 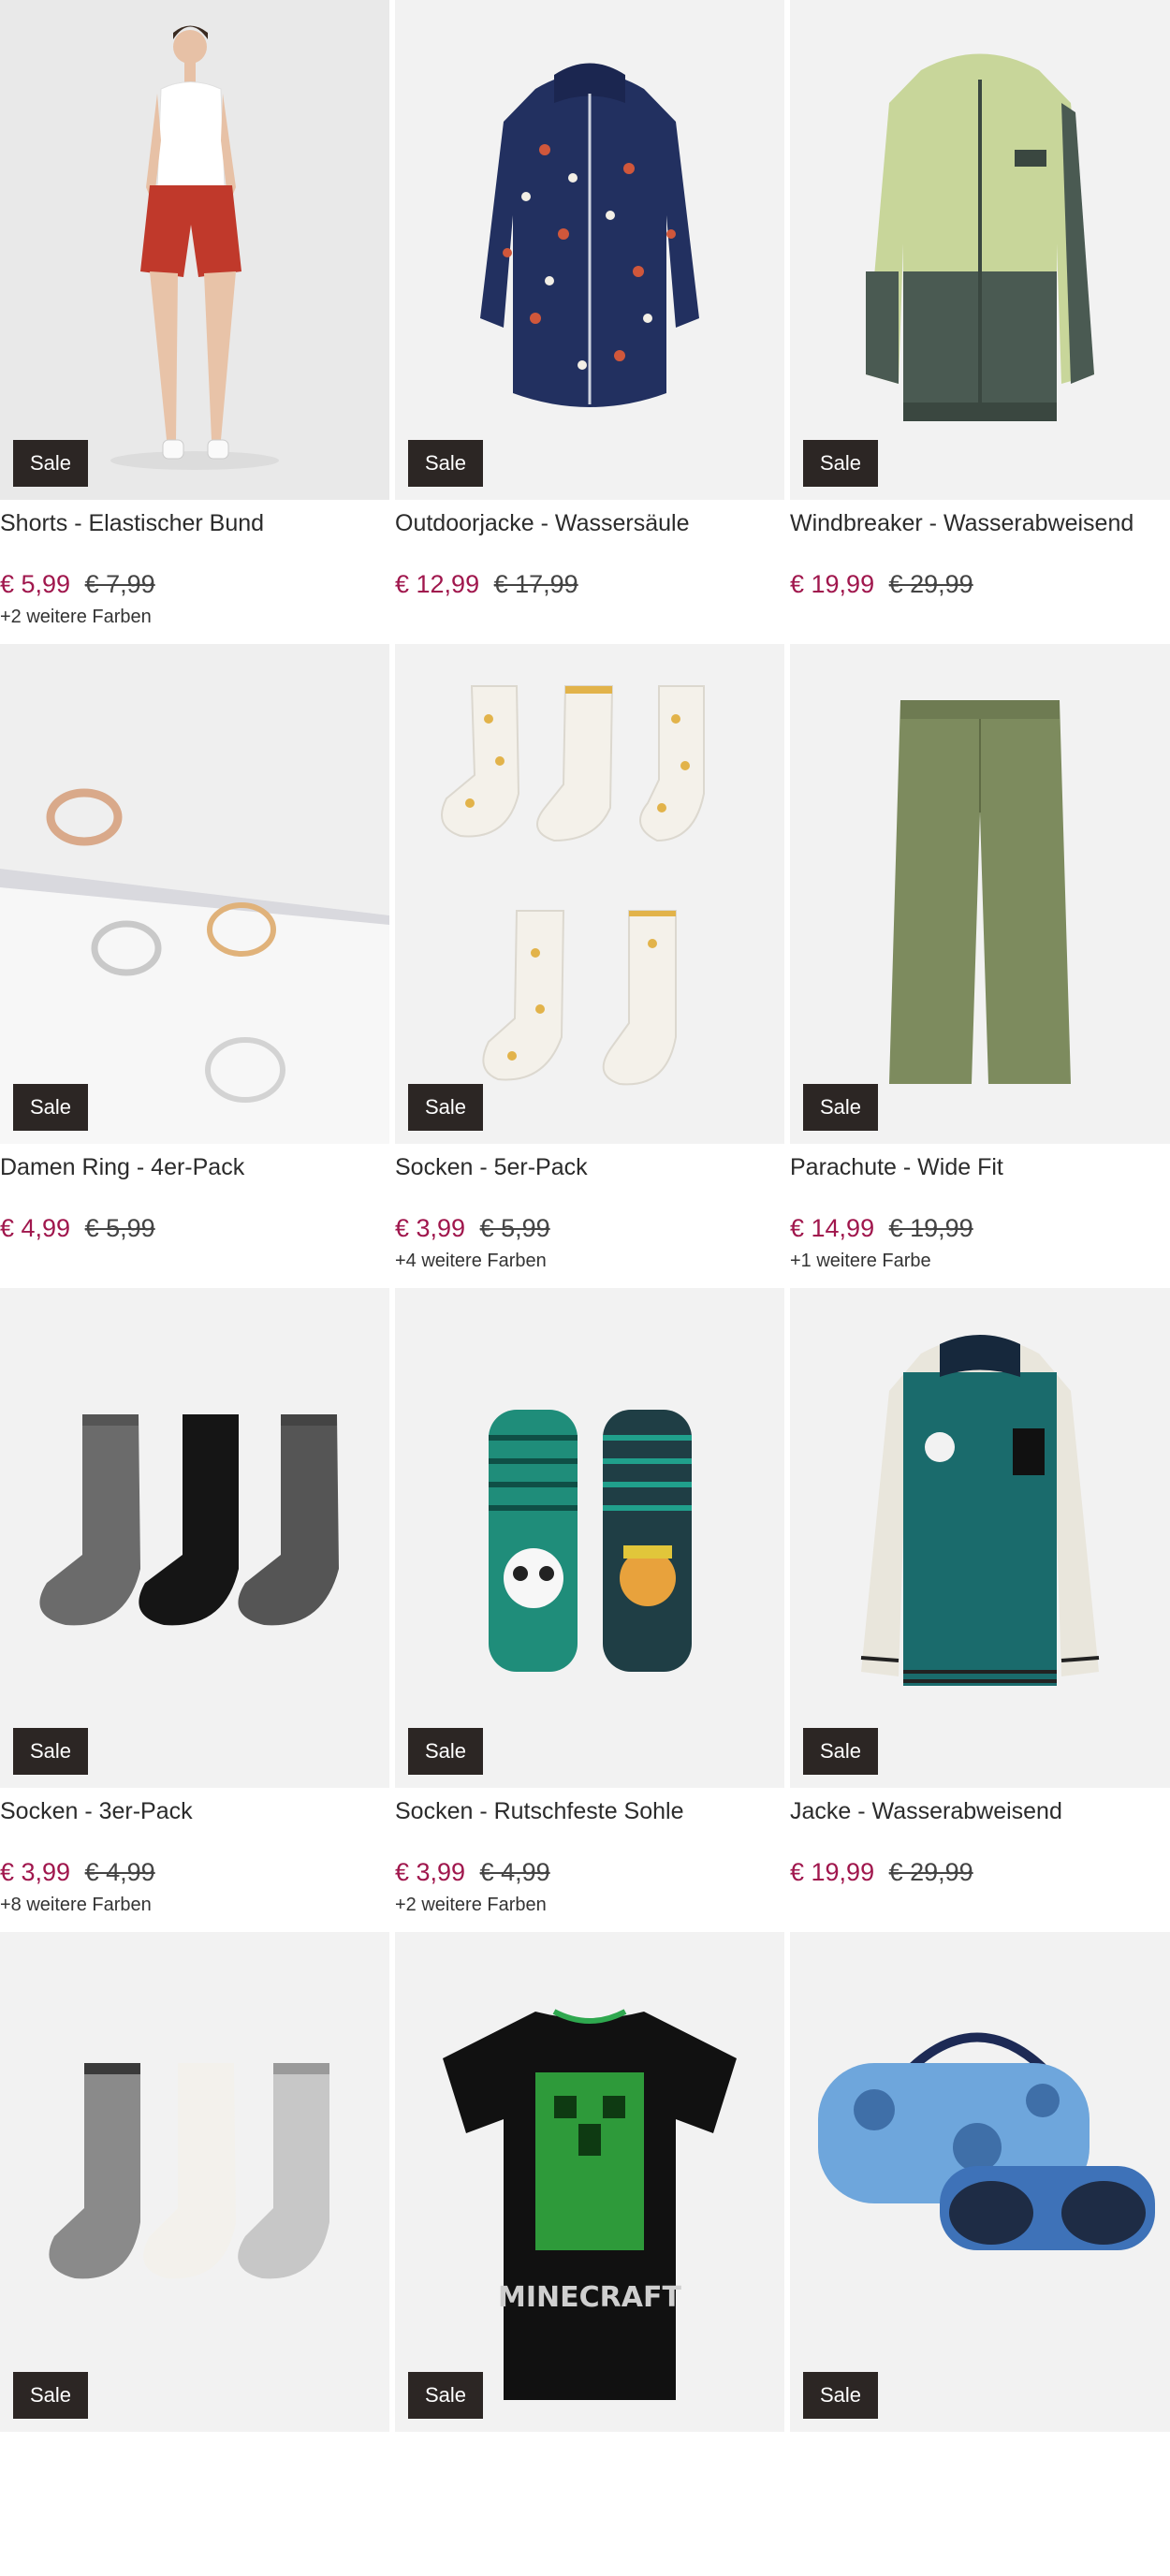 I want to click on price-row: € 14,99 € 19,99, so click(x=980, y=1228).